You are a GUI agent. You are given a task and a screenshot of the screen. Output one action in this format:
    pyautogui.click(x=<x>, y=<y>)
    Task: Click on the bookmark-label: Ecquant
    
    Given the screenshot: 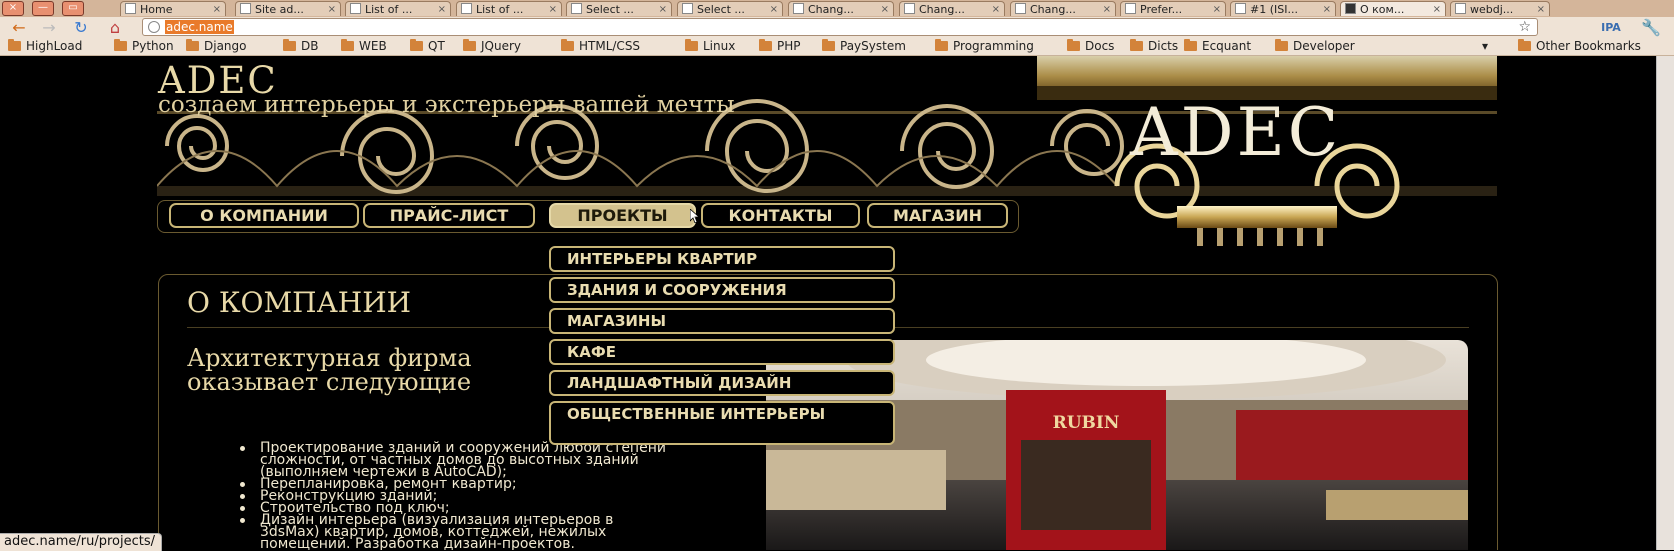 What is the action you would take?
    pyautogui.click(x=1227, y=46)
    